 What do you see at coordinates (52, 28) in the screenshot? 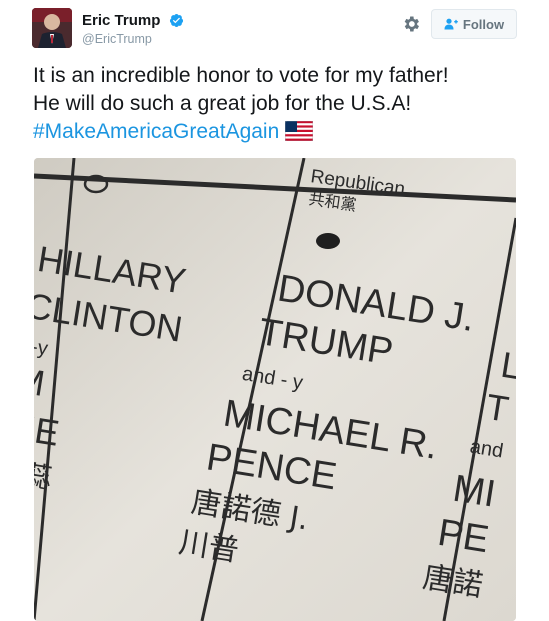
I see `avatar` at bounding box center [52, 28].